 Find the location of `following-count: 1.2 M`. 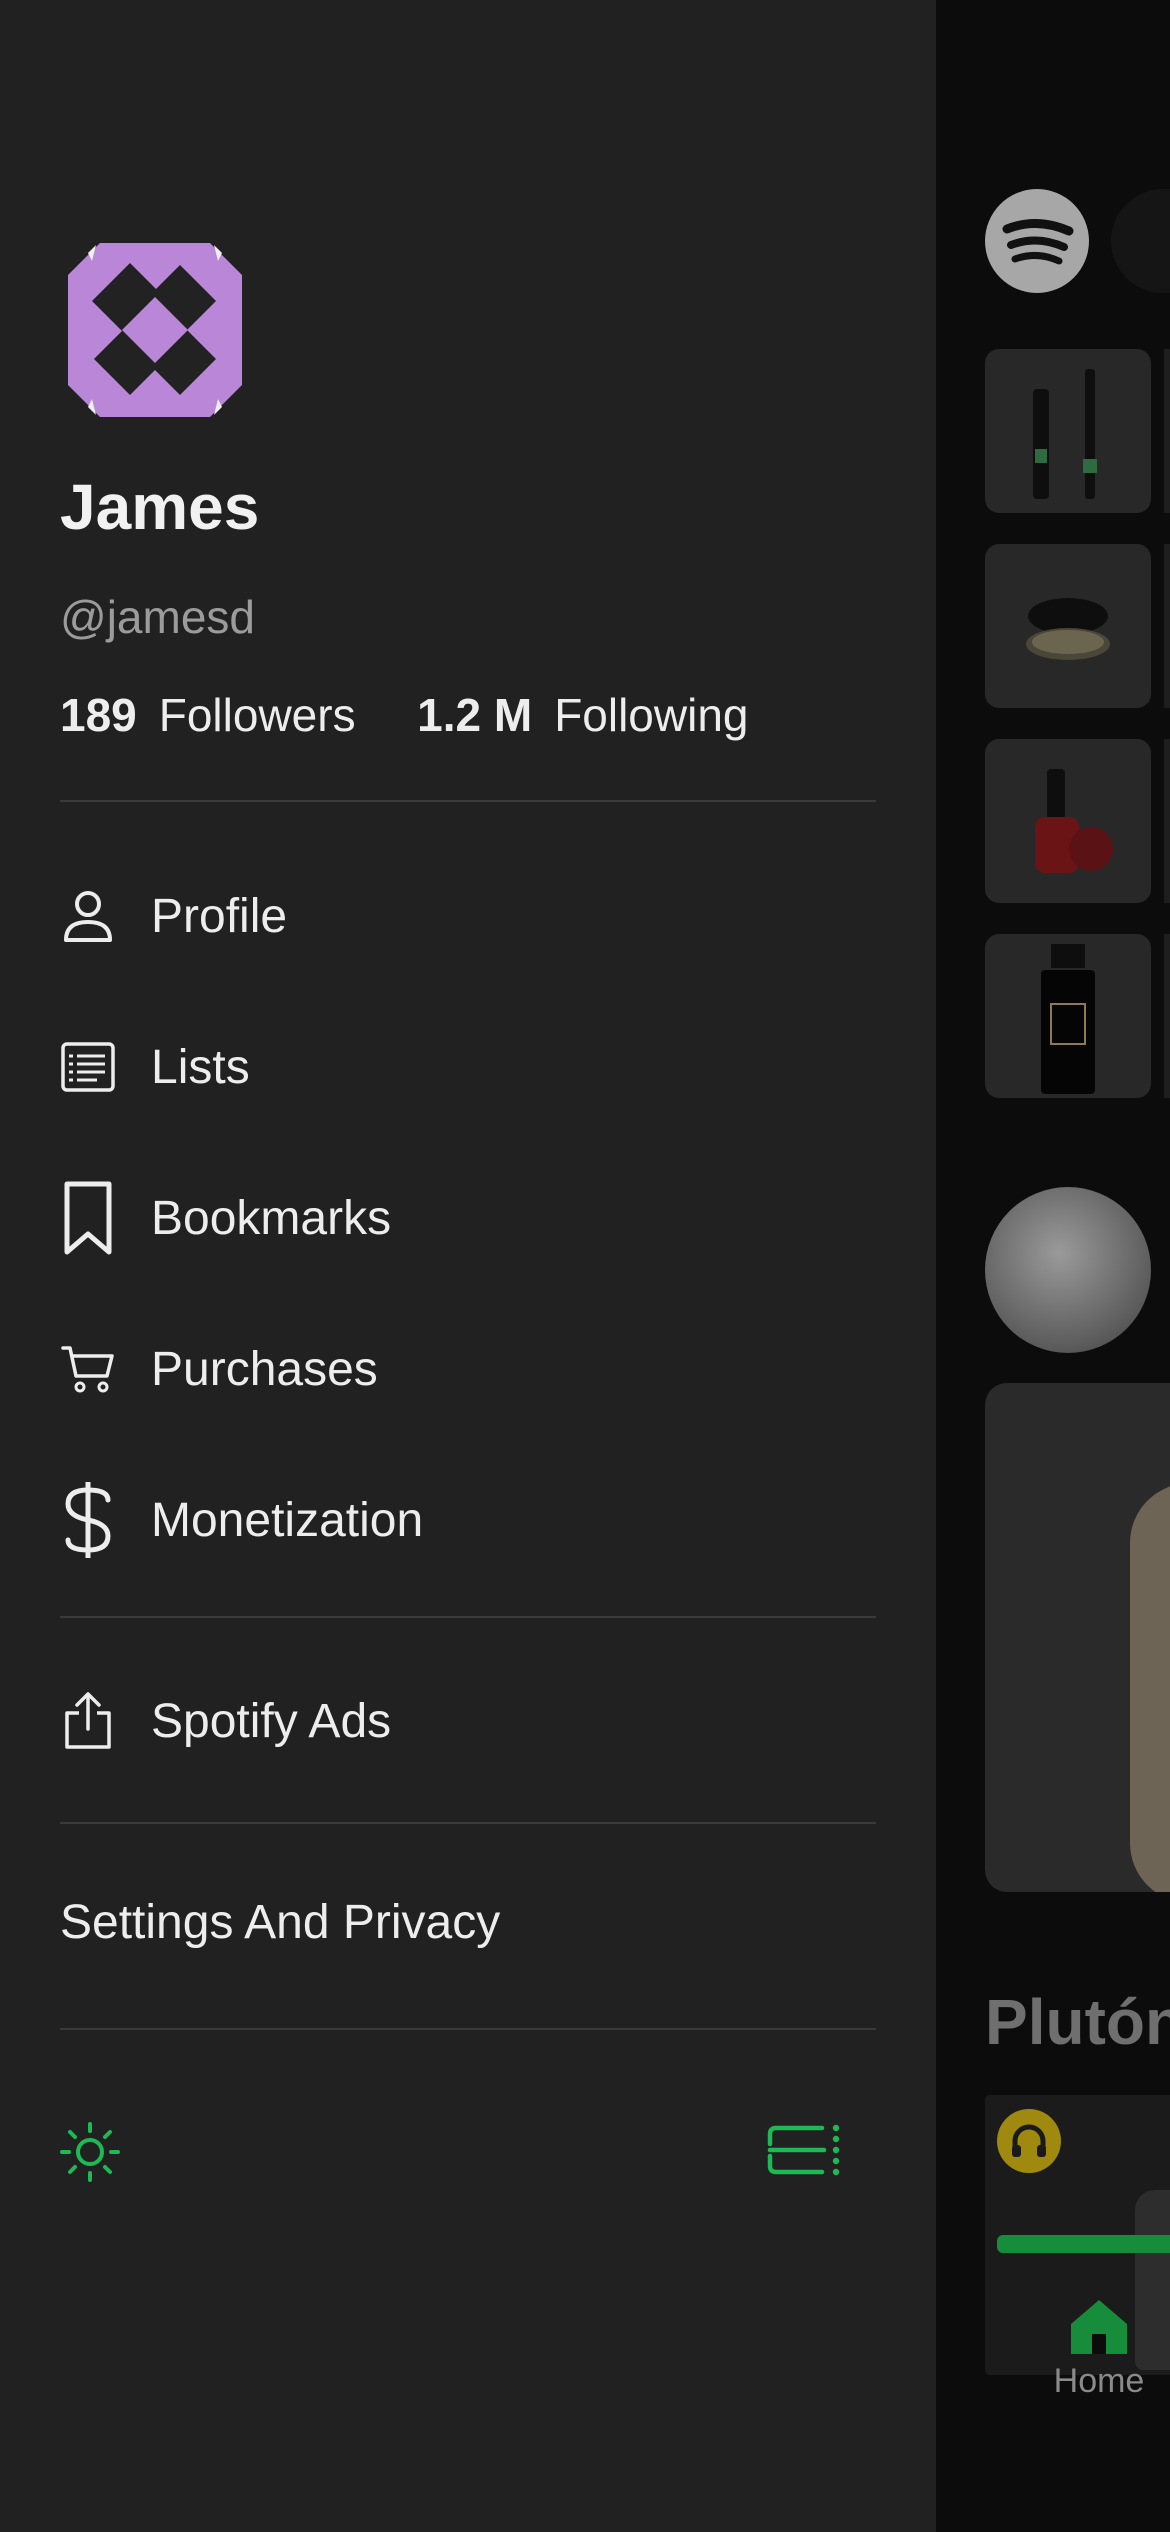

following-count: 1.2 M is located at coordinates (475, 715).